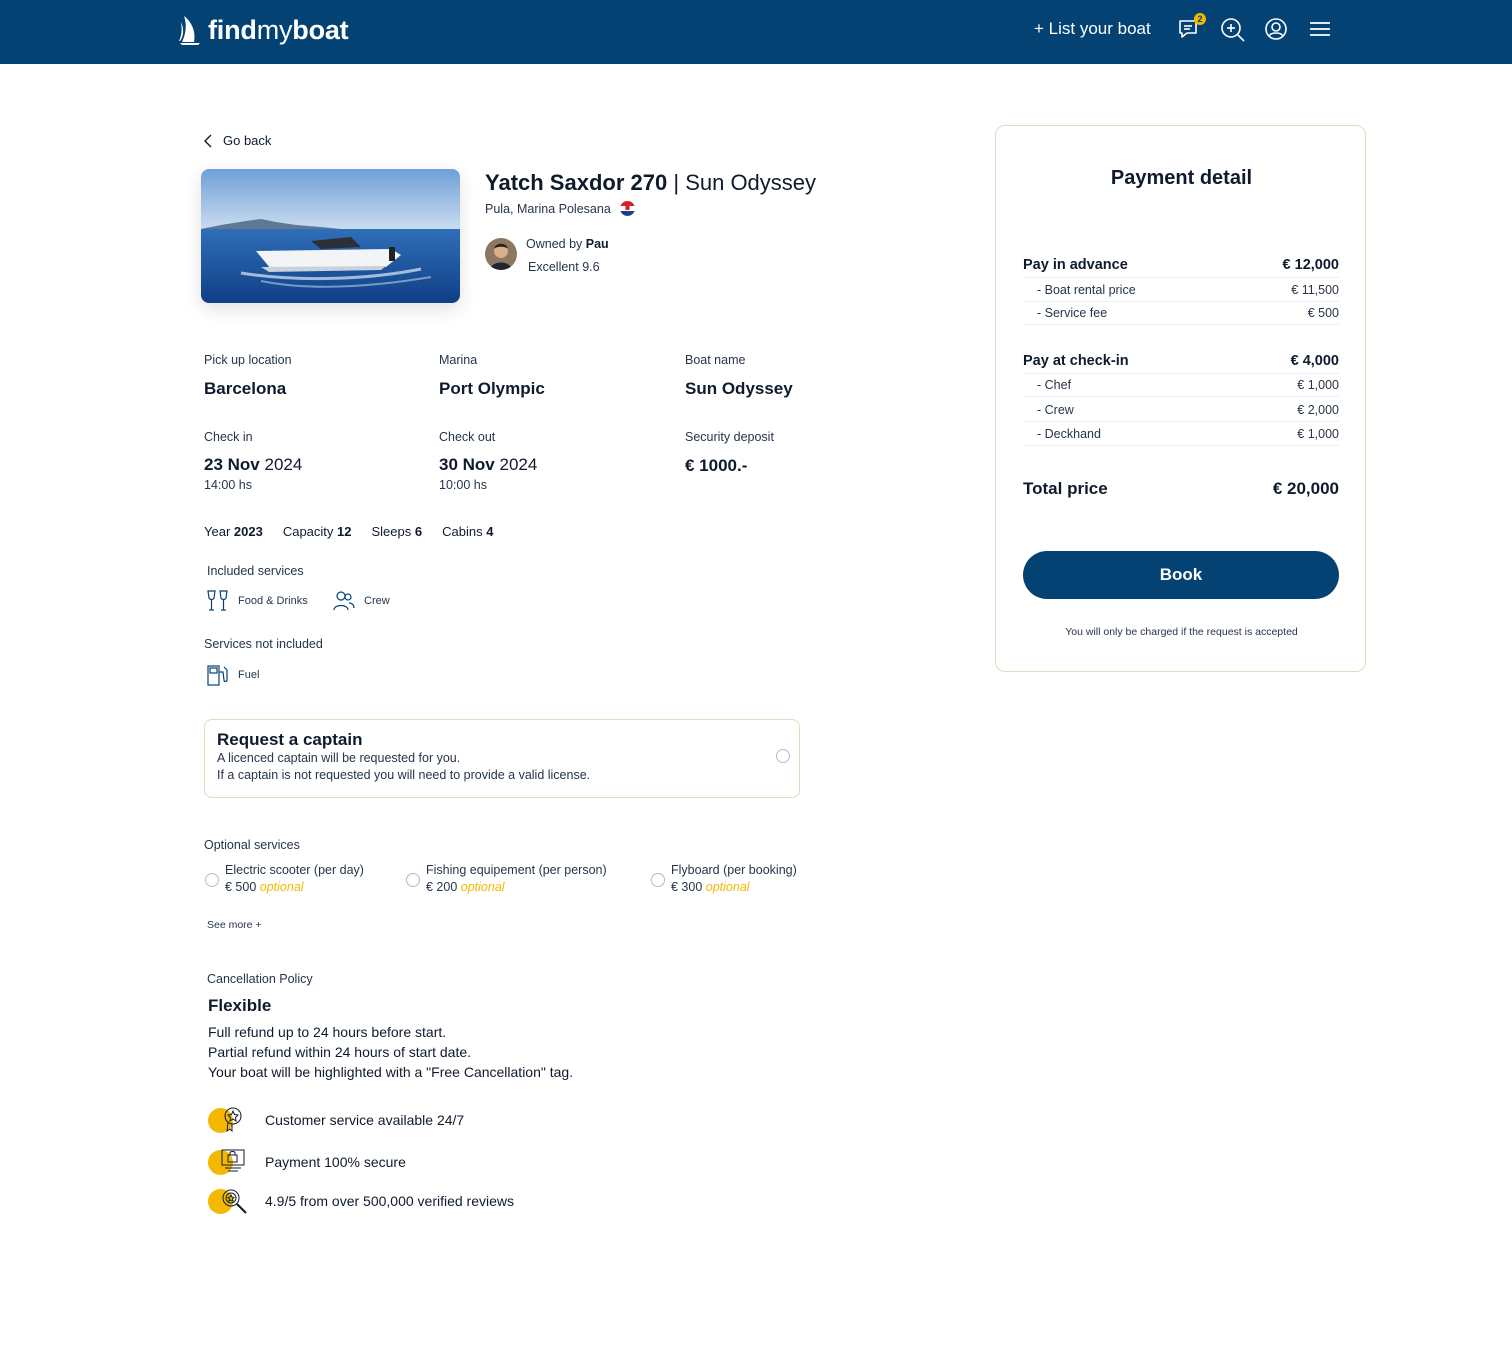 The image size is (1512, 1348). I want to click on optional-fishing-radio, so click(413, 880).